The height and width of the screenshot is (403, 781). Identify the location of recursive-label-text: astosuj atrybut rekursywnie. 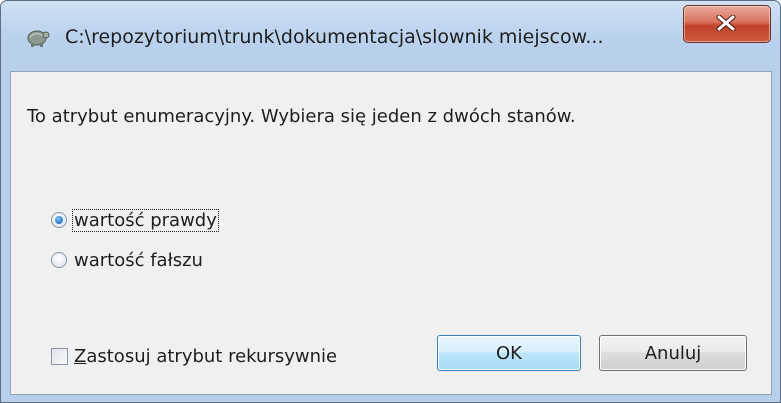
(212, 356).